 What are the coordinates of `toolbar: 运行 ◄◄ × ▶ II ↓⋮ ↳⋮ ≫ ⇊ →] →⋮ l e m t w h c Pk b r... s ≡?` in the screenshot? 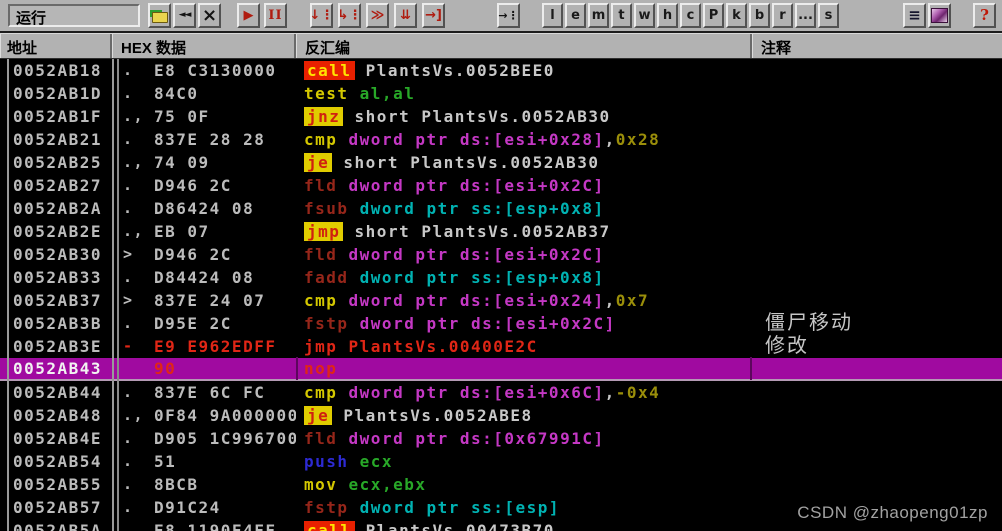 It's located at (501, 16).